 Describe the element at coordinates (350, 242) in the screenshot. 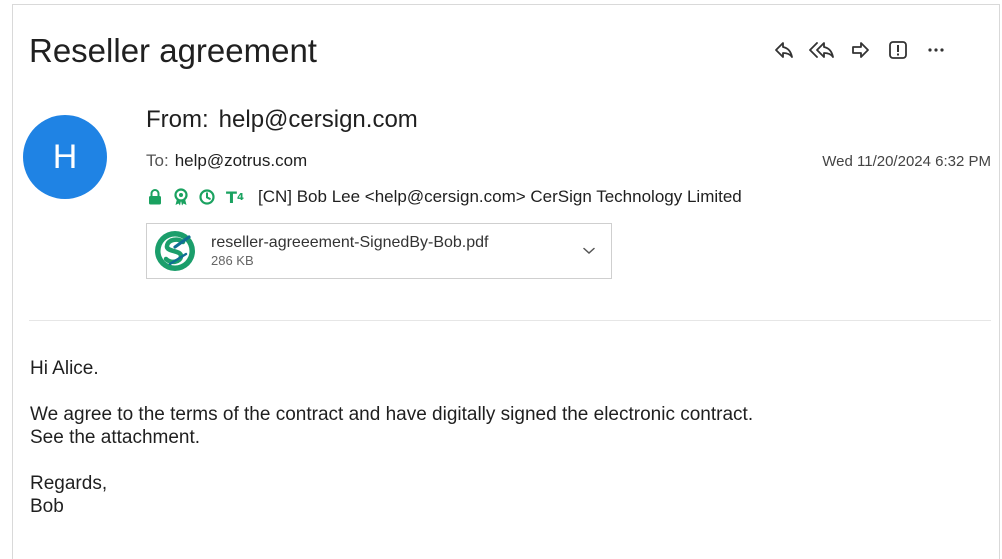

I see `attachment-name: reseller-agreeement-SignedBy-Bob.pdf` at that location.